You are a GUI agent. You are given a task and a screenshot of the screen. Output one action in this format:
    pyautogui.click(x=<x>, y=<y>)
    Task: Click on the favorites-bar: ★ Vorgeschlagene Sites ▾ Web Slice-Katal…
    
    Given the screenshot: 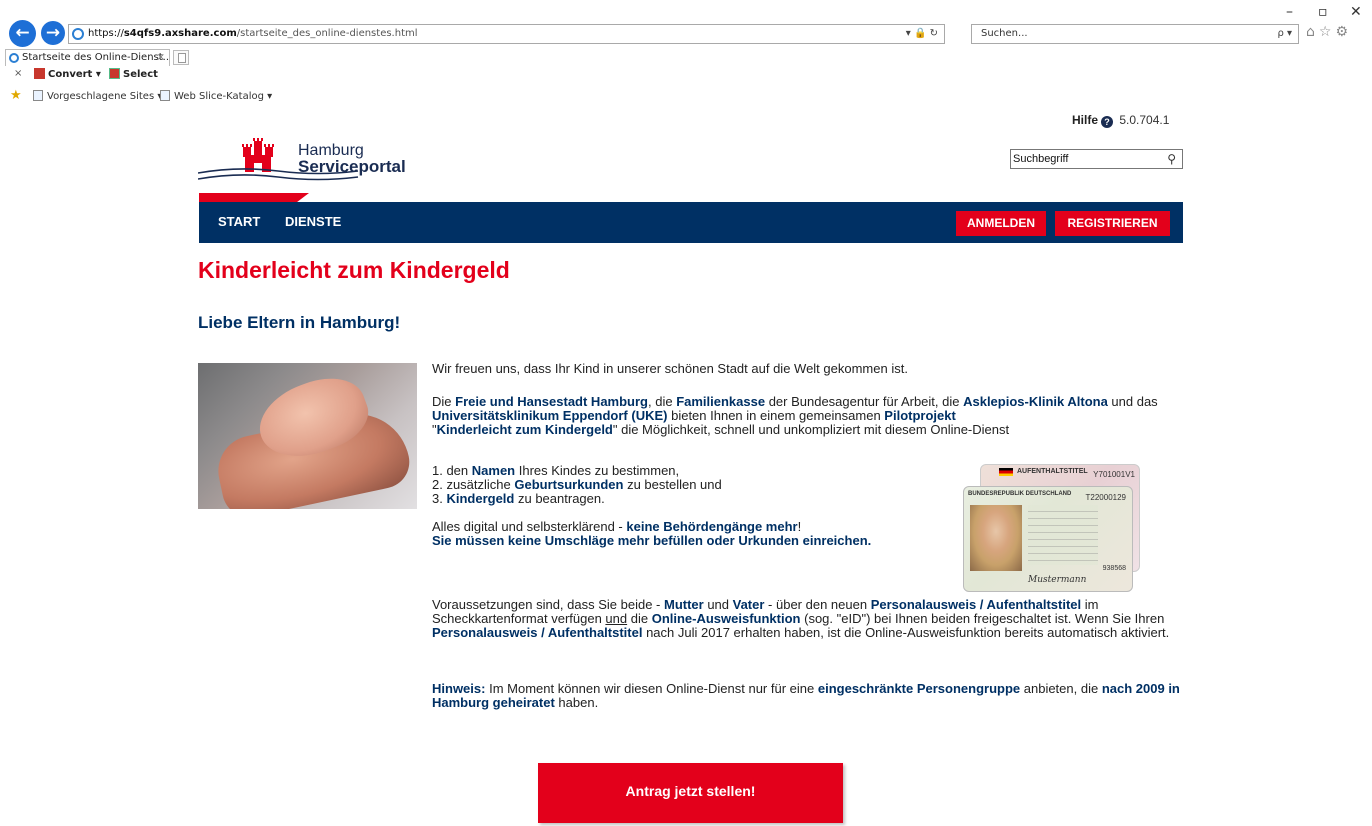 What is the action you would take?
    pyautogui.click(x=686, y=97)
    